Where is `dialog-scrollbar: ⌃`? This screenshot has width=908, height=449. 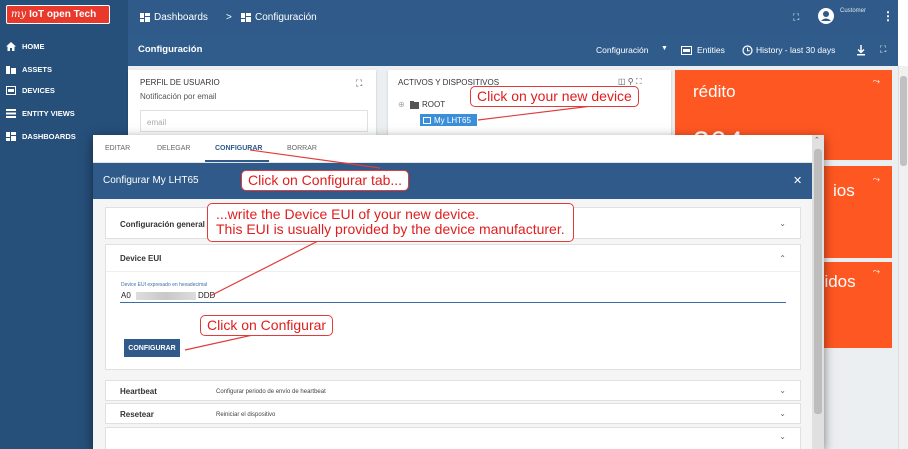 dialog-scrollbar: ⌃ is located at coordinates (818, 292).